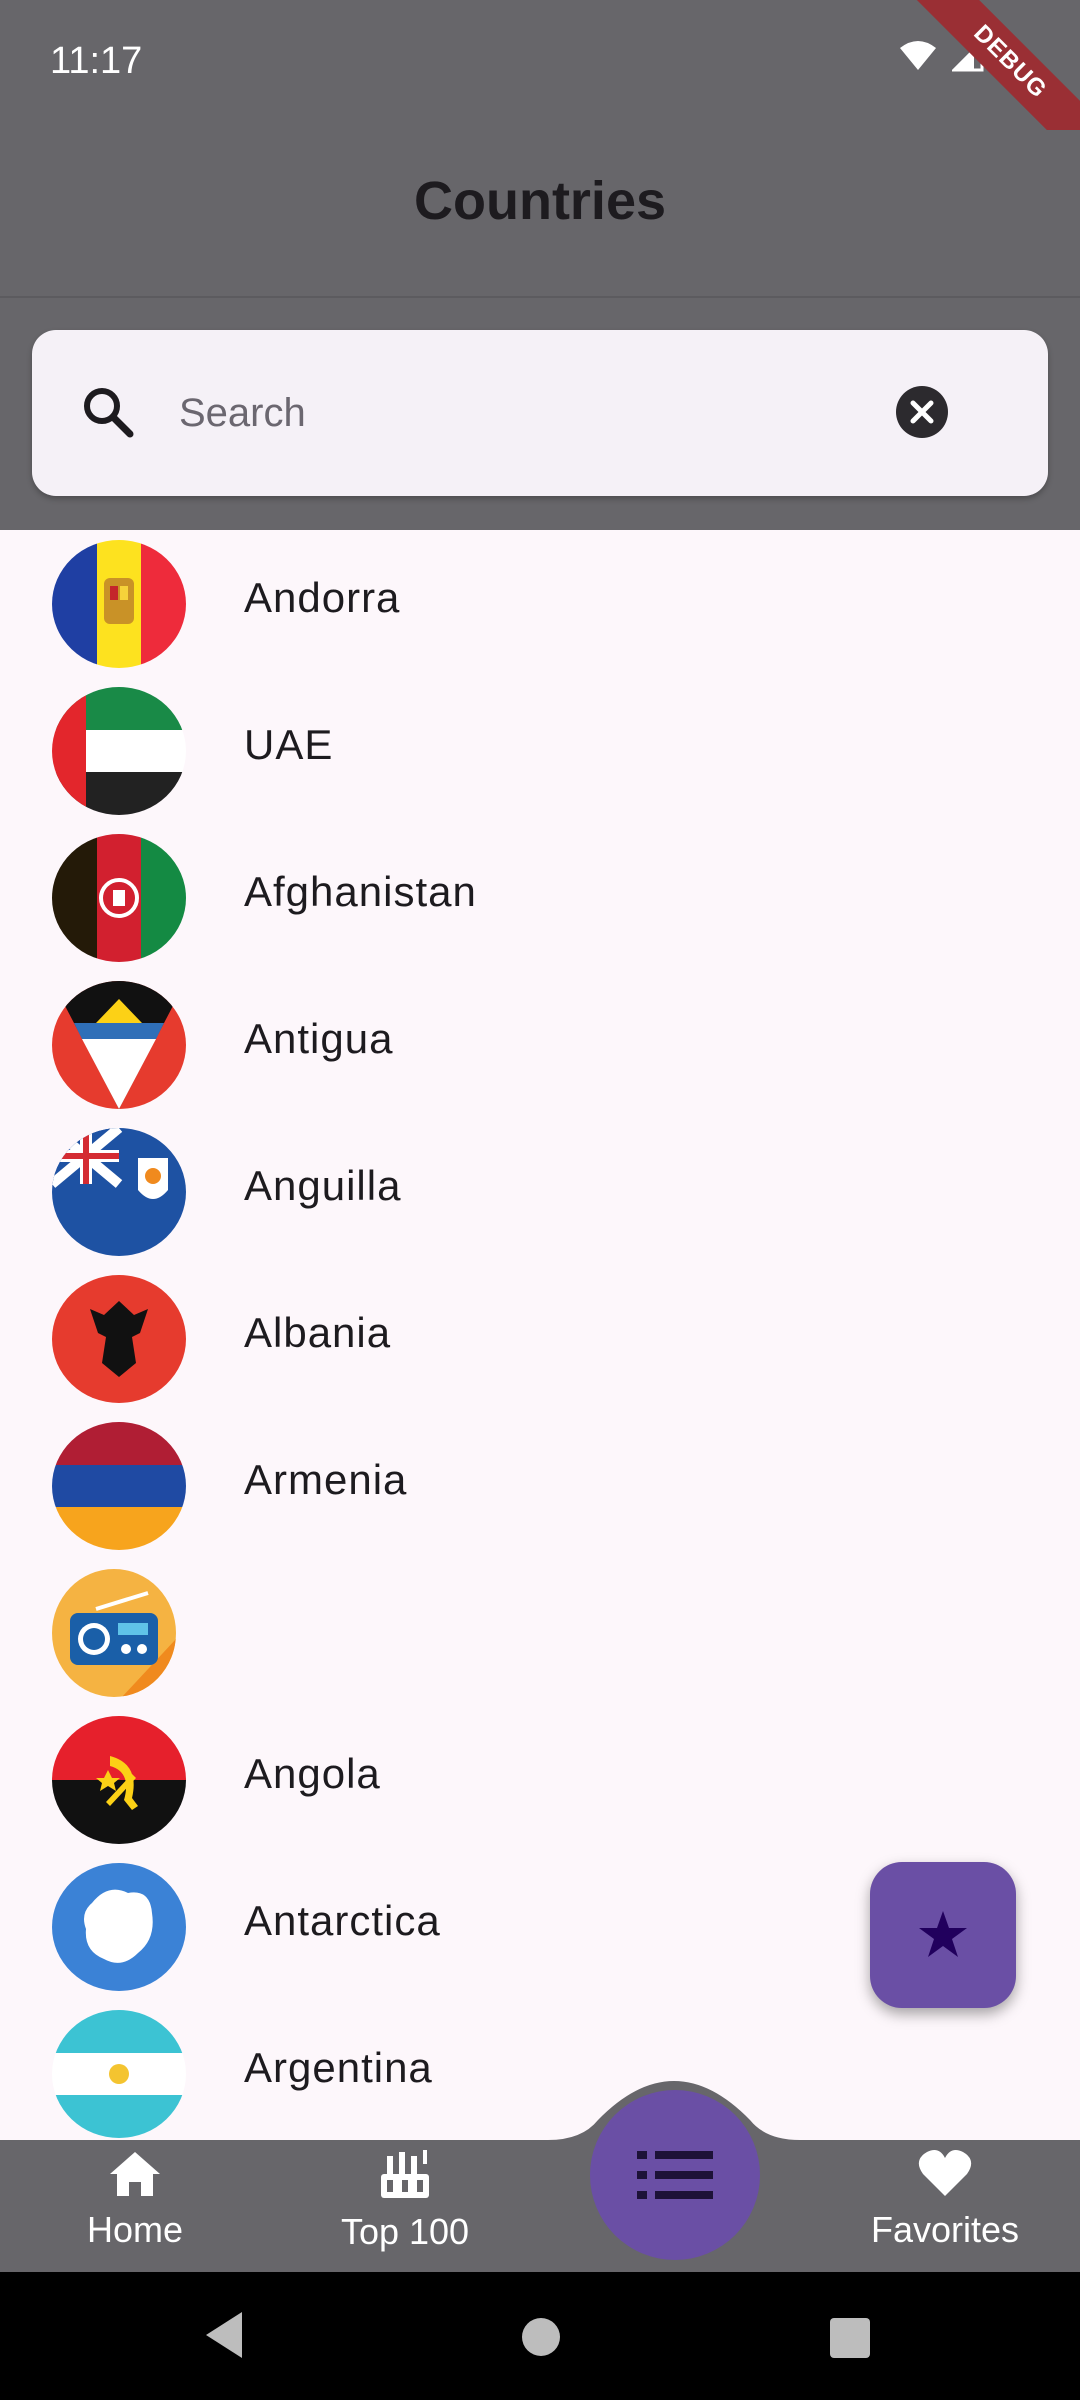 Image resolution: width=1080 pixels, height=2400 pixels. Describe the element at coordinates (114, 1633) in the screenshot. I see `radio-placeholder-icon` at that location.